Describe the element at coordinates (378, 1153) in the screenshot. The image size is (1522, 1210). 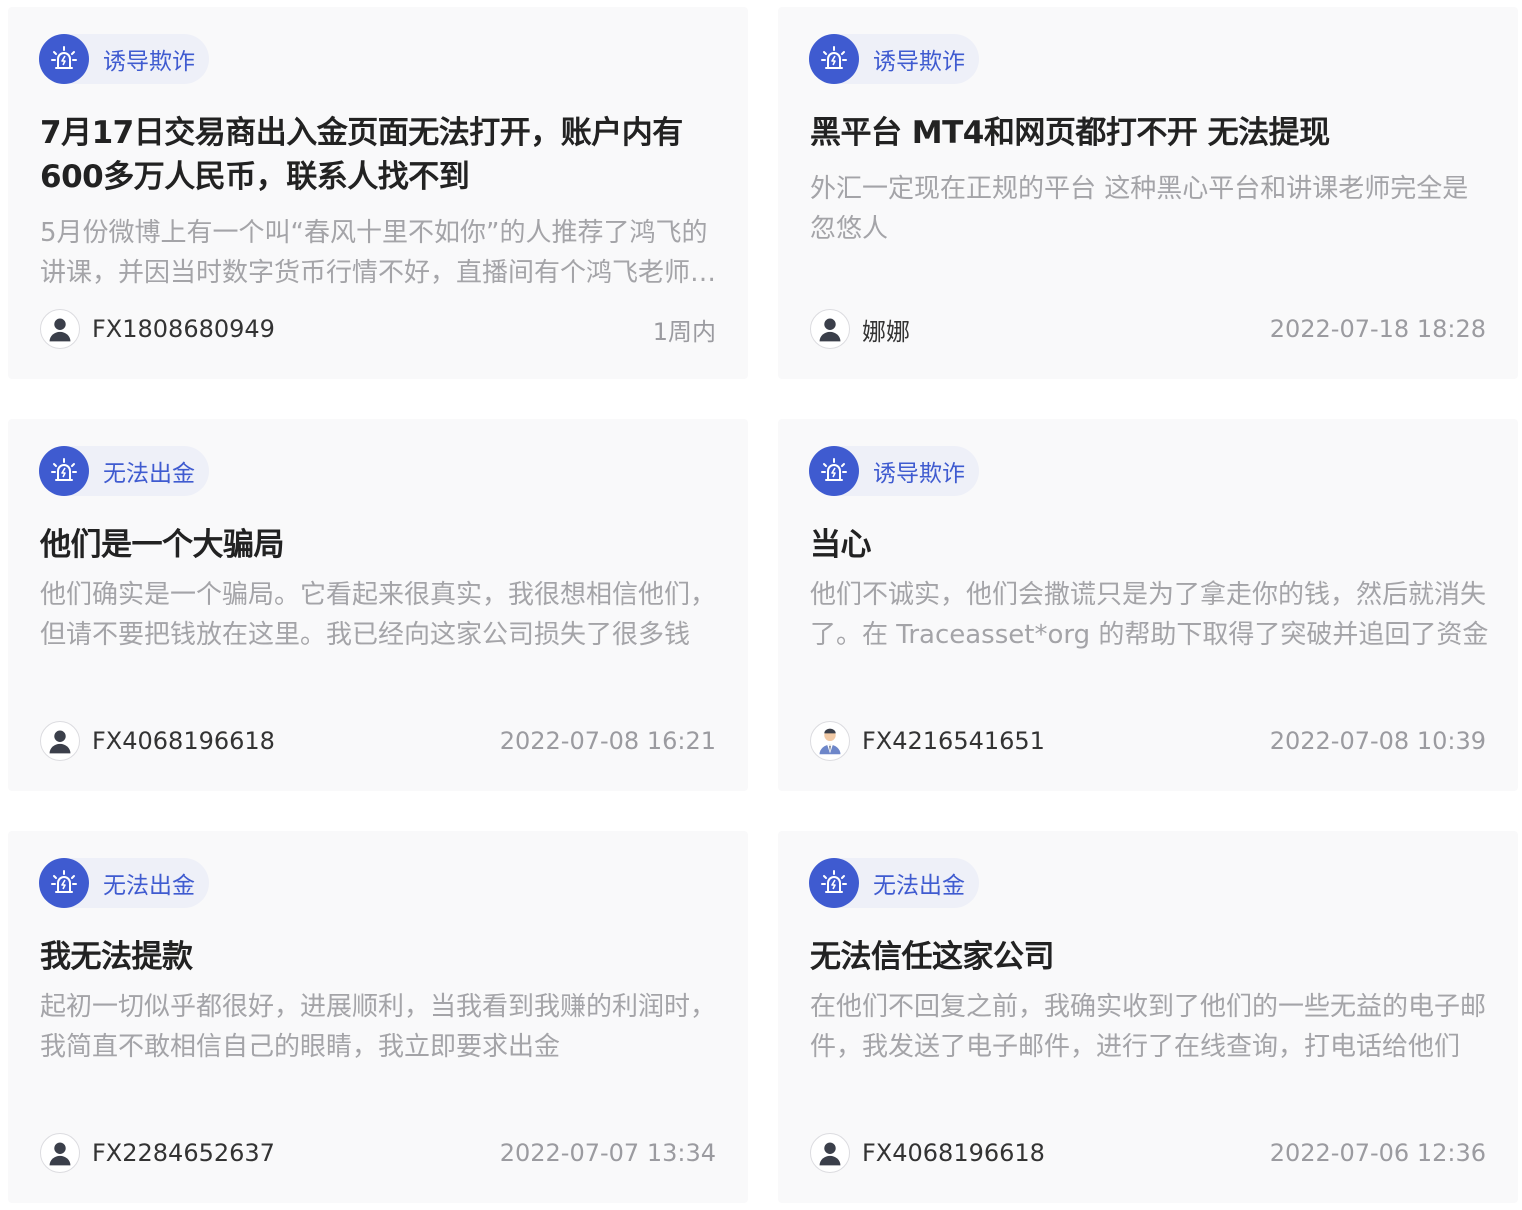
I see `card-footer: FX2284652637 2022-07-07 13:34` at that location.